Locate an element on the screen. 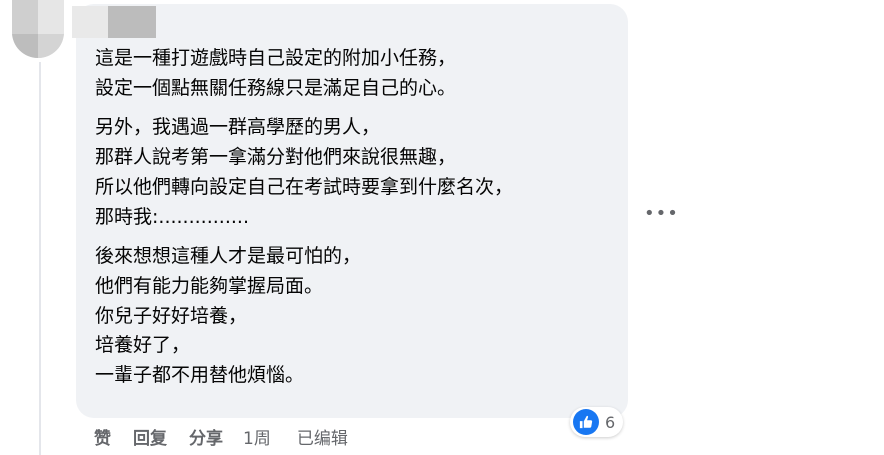 The image size is (884, 455). comment-paragraph: 這是一種打遊戲時自己設定的附加小任務， 設定一個點無關任務線只是滿足自己的心。 is located at coordinates (355, 73).